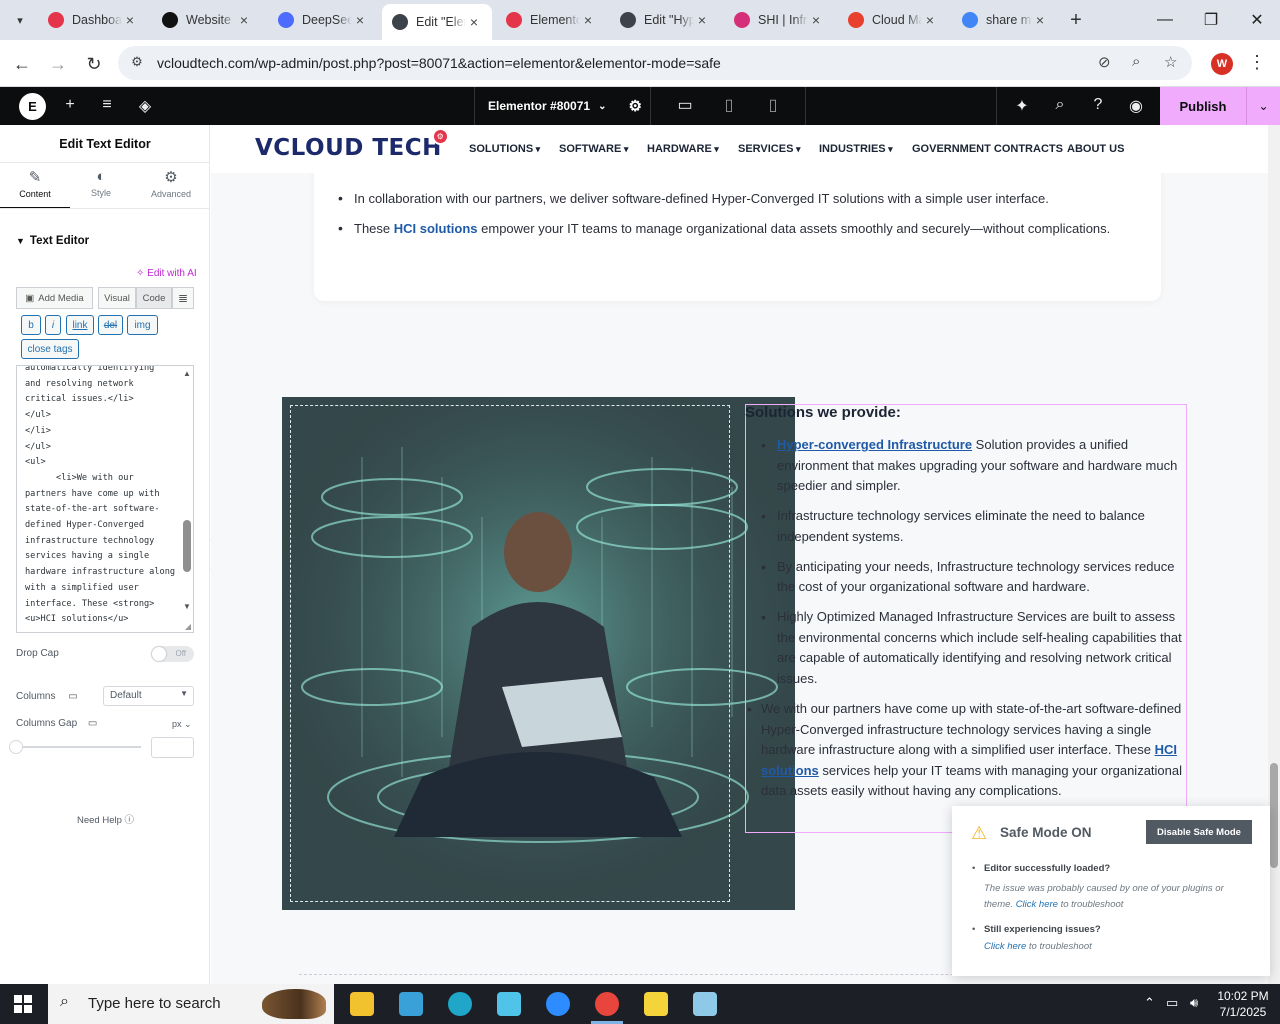  Describe the element at coordinates (186, 499) in the screenshot. I see `code-scrollbar: ▲ ▼` at that location.